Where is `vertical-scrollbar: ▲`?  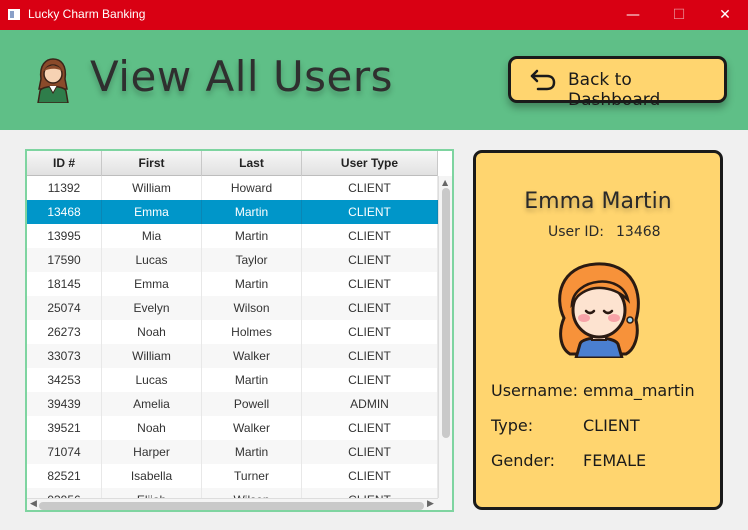 vertical-scrollbar: ▲ is located at coordinates (445, 337).